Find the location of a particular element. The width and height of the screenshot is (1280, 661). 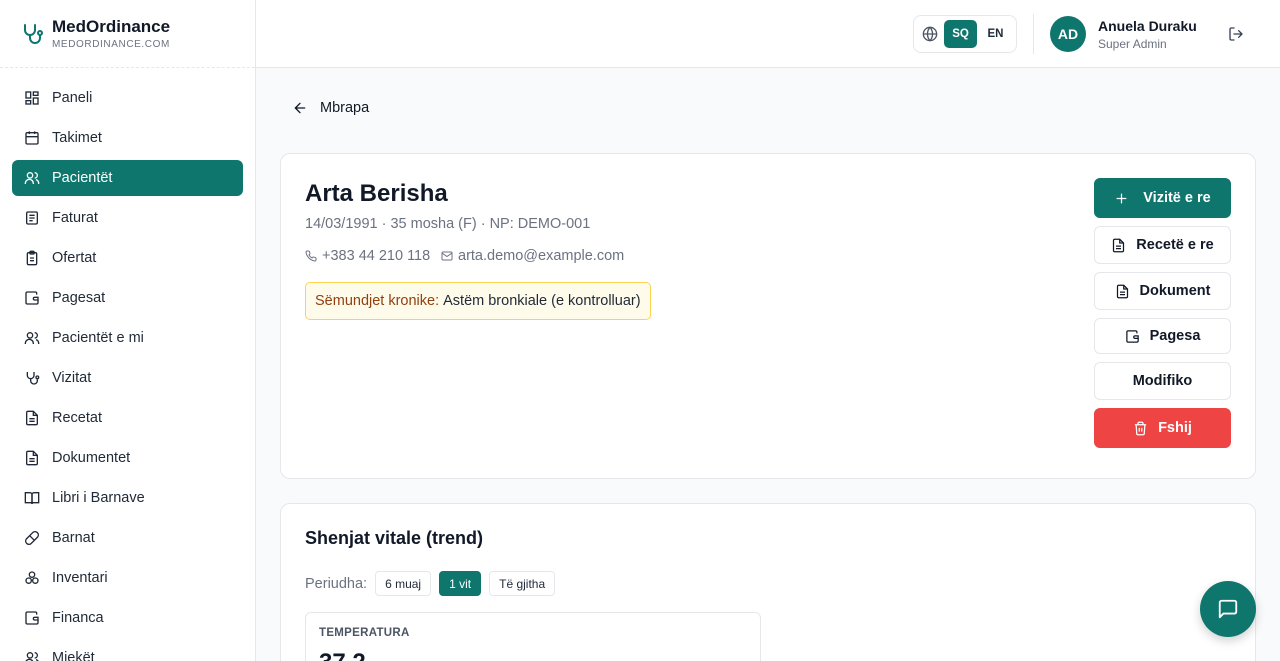

brand: MedOrdinance MEDORDINANCE.COM is located at coordinates (127, 34).